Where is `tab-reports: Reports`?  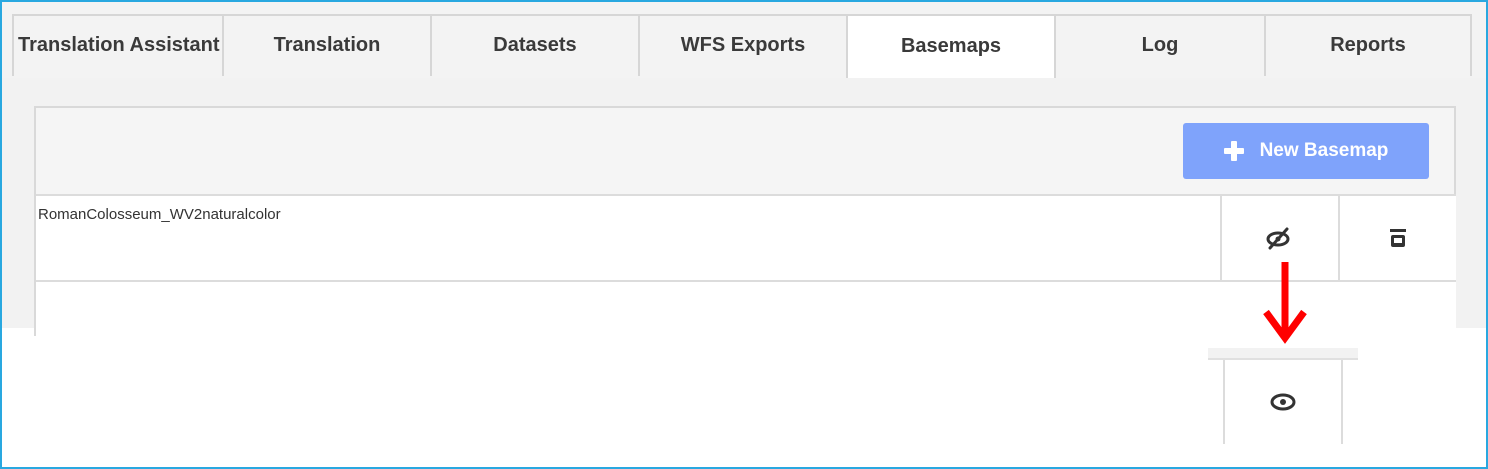
tab-reports: Reports is located at coordinates (1368, 45).